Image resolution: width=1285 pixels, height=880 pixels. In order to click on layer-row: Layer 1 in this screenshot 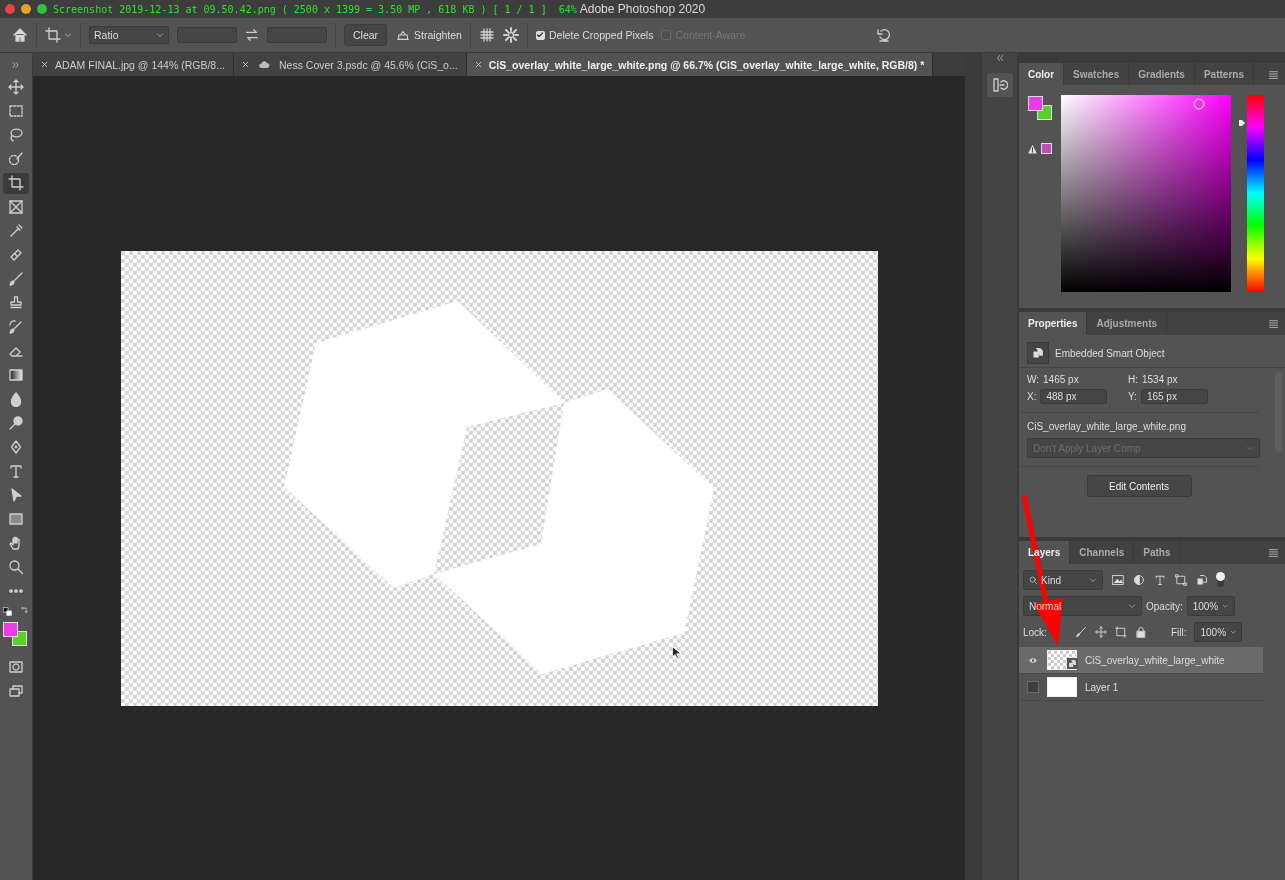, I will do `click(1141, 687)`.